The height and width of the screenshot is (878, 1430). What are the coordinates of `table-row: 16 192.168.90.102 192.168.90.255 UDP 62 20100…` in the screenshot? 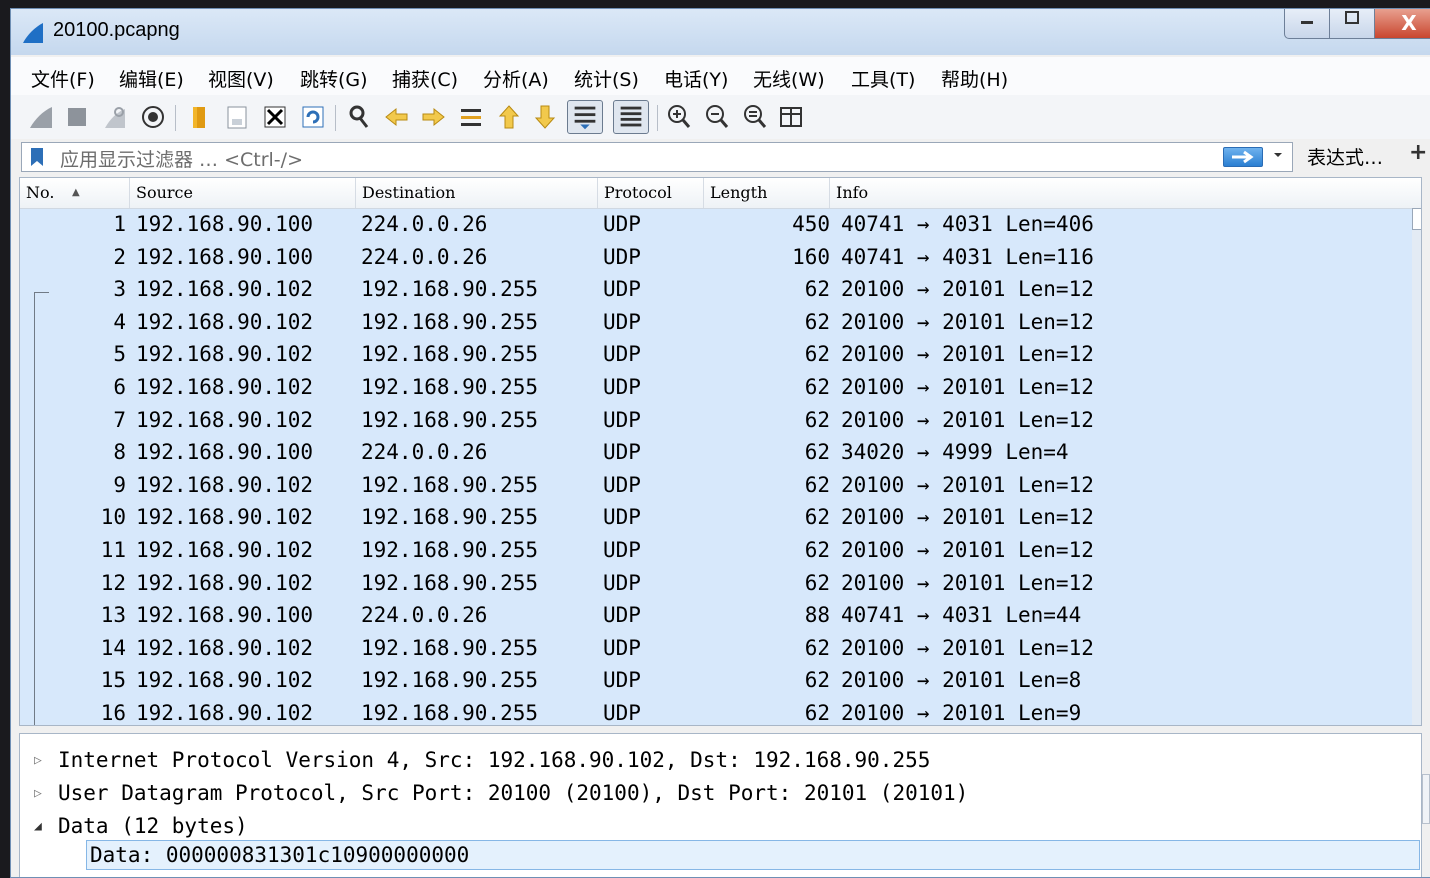 It's located at (717, 711).